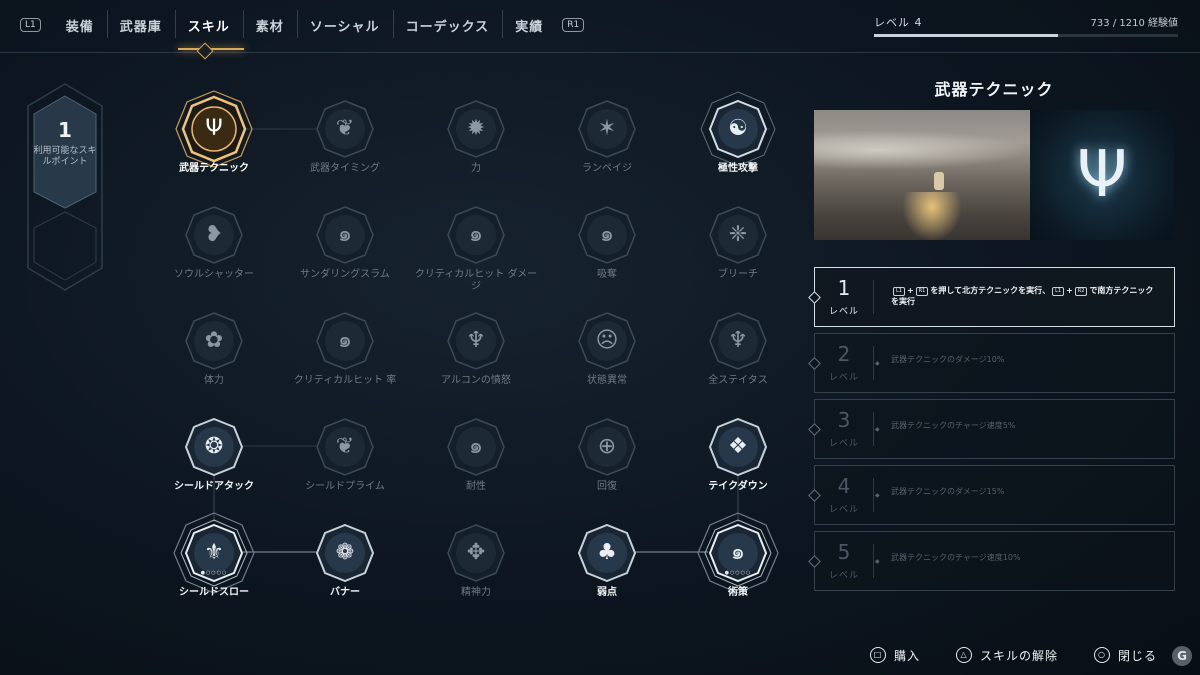 This screenshot has width=1200, height=675. I want to click on skill-critical-damage: ๑ クリティカルヒット ダメージ, so click(476, 256).